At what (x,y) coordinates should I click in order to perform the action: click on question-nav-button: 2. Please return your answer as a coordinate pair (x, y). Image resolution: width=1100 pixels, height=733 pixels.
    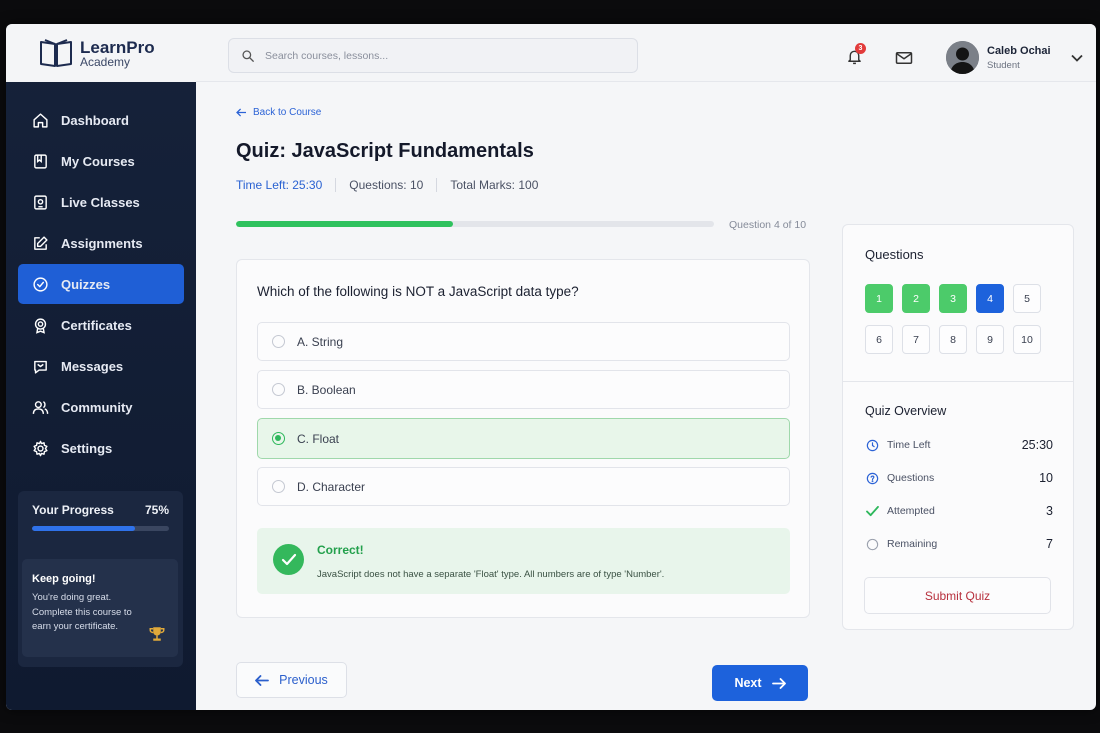
    Looking at the image, I should click on (916, 298).